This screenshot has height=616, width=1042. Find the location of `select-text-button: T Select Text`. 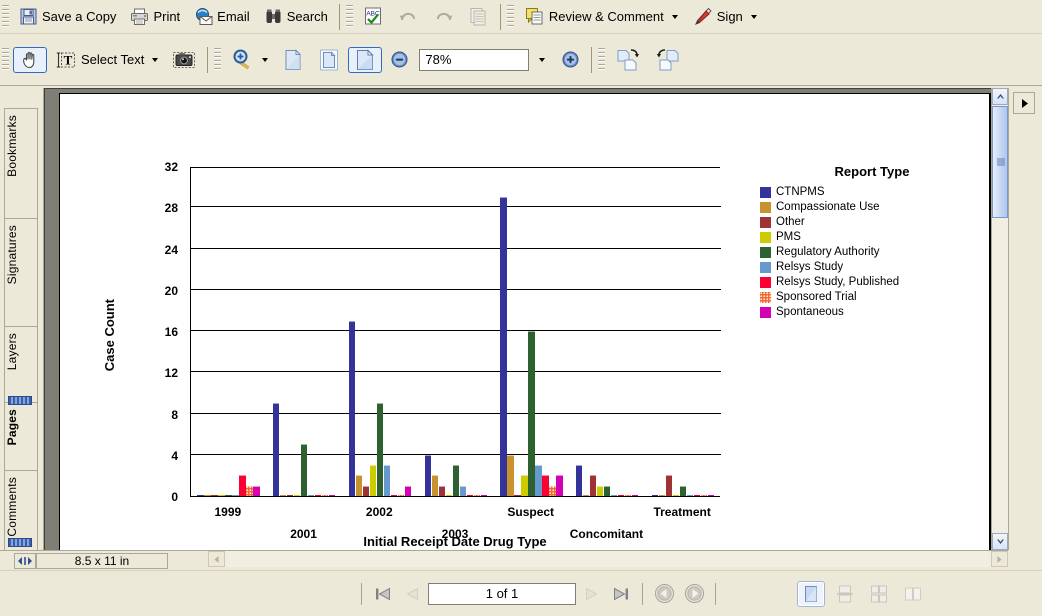

select-text-button: T Select Text is located at coordinates (106, 60).